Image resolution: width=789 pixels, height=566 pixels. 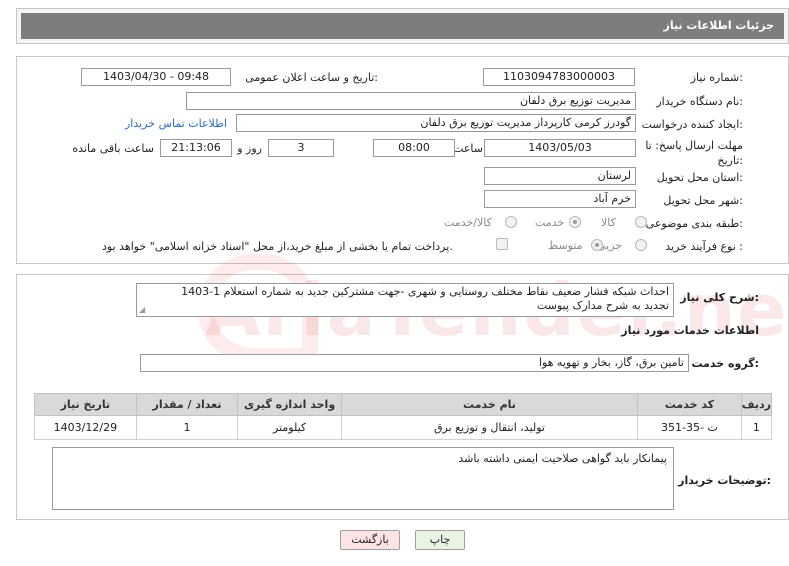 I want to click on category-radio-goods-service, so click(x=511, y=222).